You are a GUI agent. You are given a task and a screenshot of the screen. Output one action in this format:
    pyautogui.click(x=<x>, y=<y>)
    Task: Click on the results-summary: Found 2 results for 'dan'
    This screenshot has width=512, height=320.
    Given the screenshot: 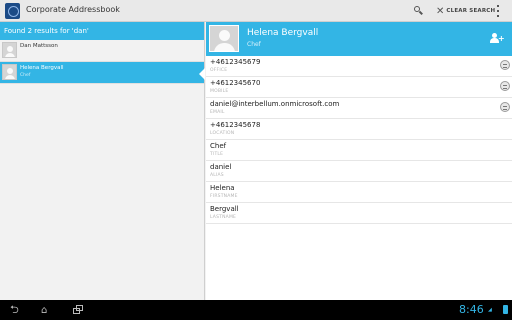 What is the action you would take?
    pyautogui.click(x=102, y=31)
    